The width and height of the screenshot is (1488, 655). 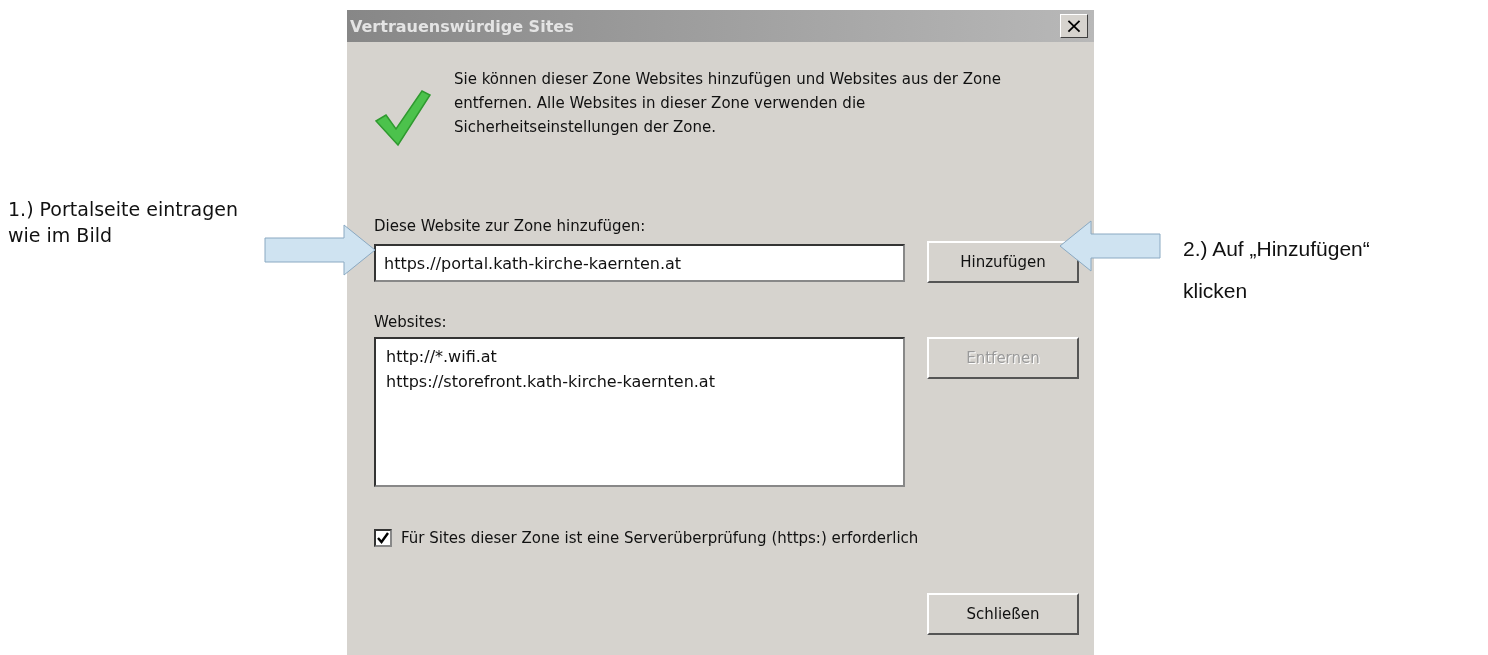 I want to click on checkbox-label: Für Sites dieser Zone ist eine Serverüberprüfung (https:) erforderlich, so click(x=660, y=538).